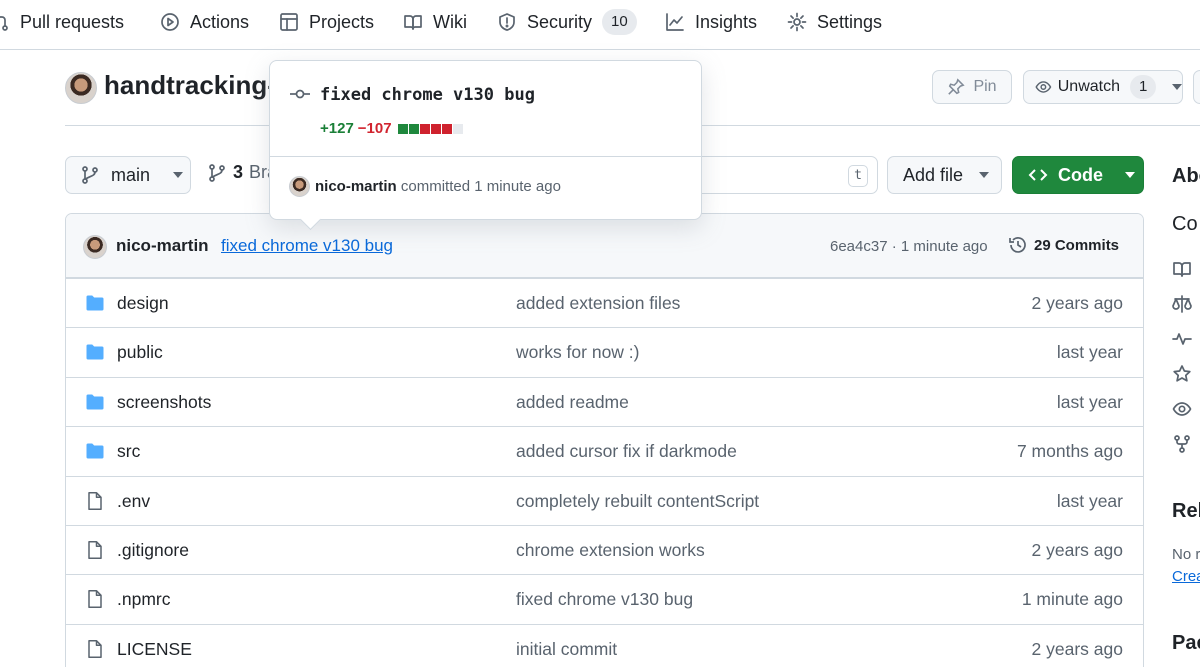 This screenshot has height=667, width=1200. I want to click on create-release-link: Crea, so click(1186, 576).